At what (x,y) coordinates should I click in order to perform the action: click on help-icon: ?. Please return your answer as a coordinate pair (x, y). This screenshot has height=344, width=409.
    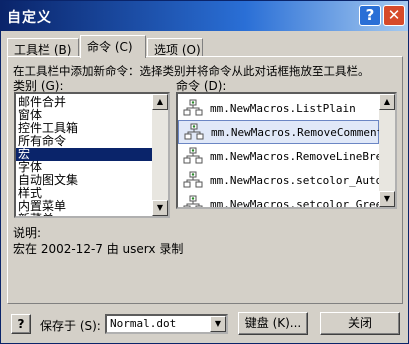
    Looking at the image, I should click on (370, 15).